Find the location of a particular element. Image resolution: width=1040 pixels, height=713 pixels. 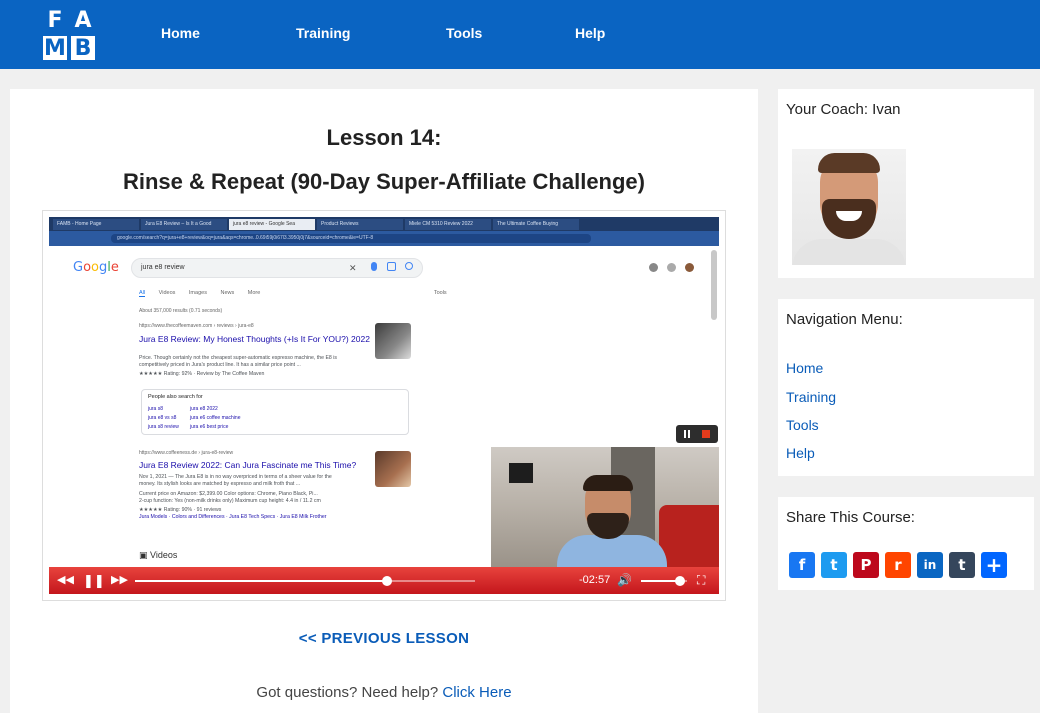

apps-icon is located at coordinates (671, 267).